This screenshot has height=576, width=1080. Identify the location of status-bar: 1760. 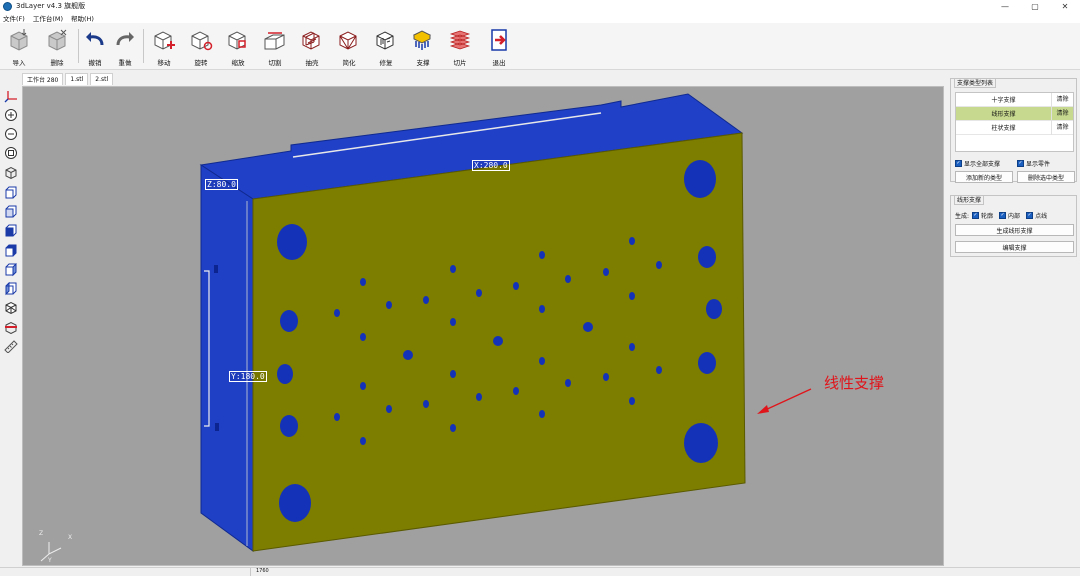
(540, 571).